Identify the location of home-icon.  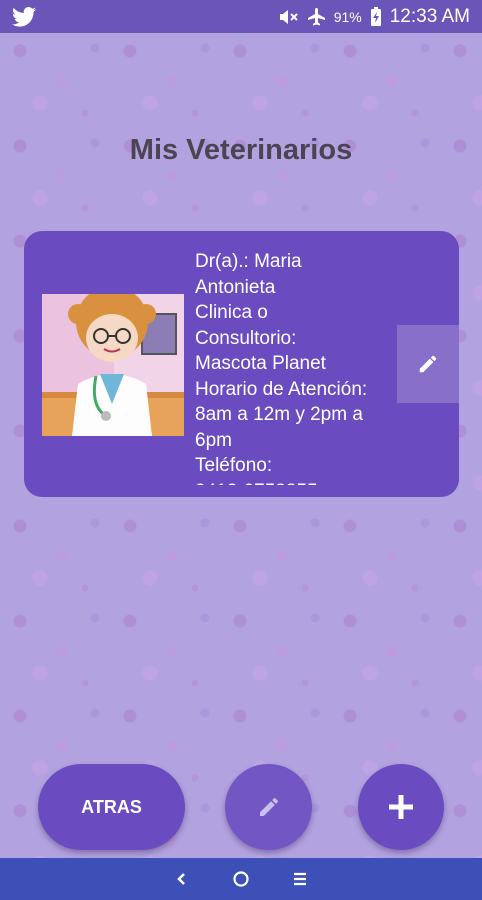
(241, 879).